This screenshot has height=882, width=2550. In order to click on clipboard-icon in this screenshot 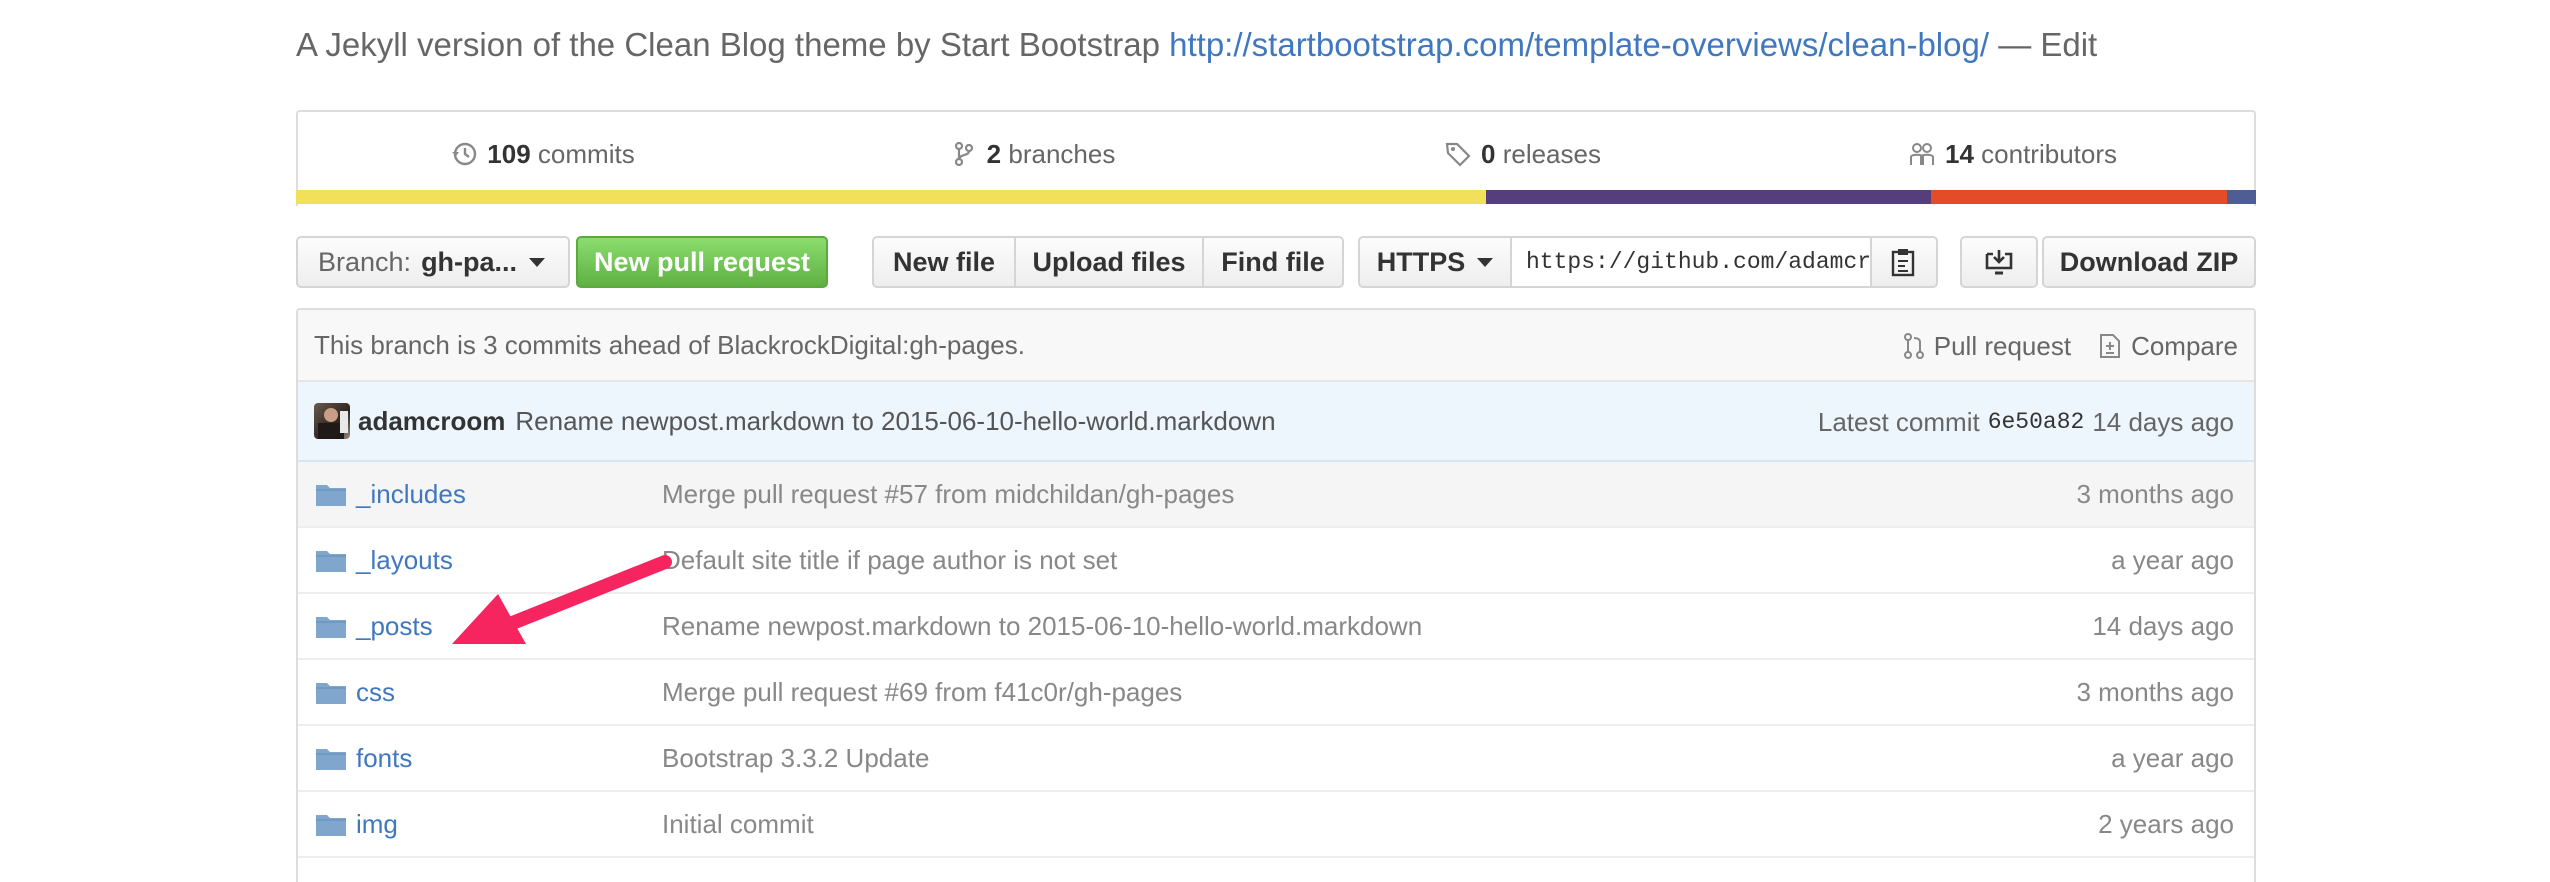, I will do `click(1903, 263)`.